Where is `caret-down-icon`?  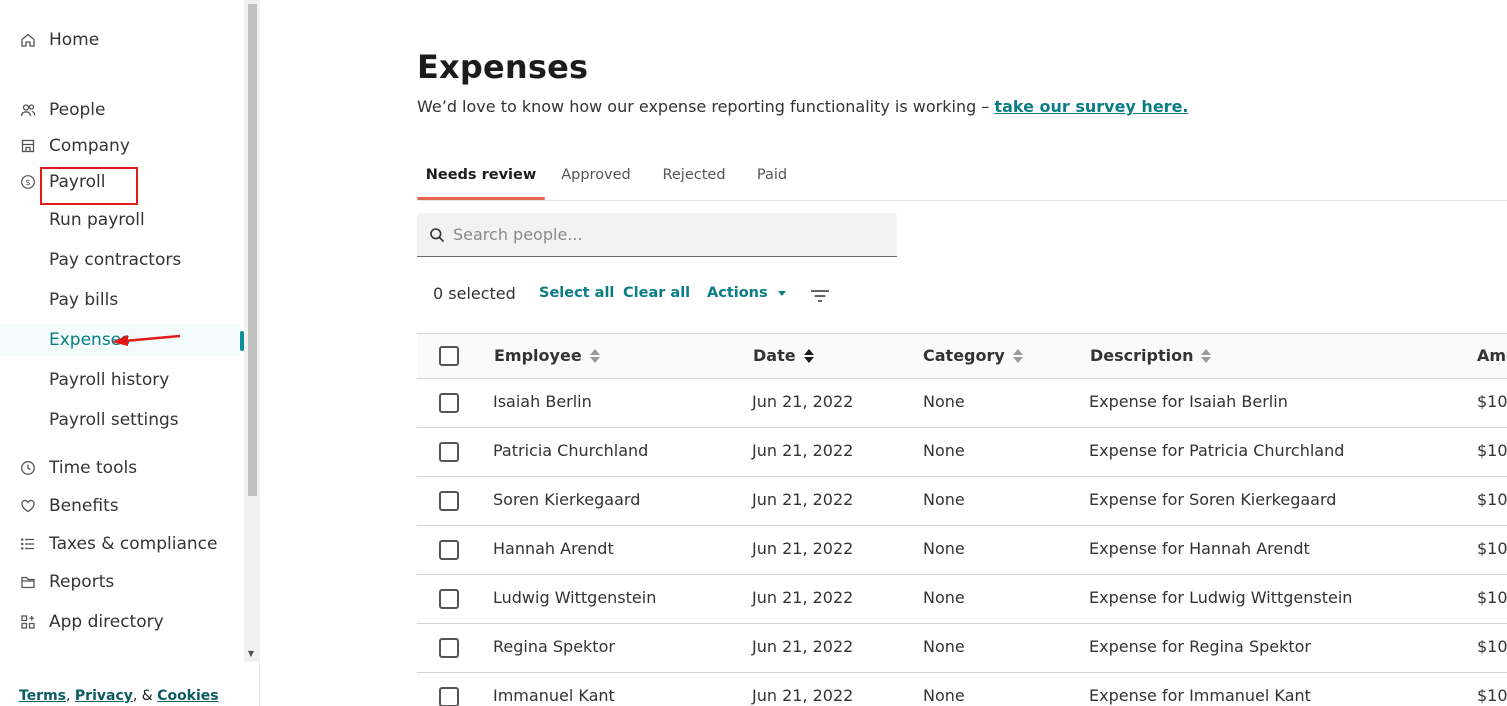 caret-down-icon is located at coordinates (781, 293).